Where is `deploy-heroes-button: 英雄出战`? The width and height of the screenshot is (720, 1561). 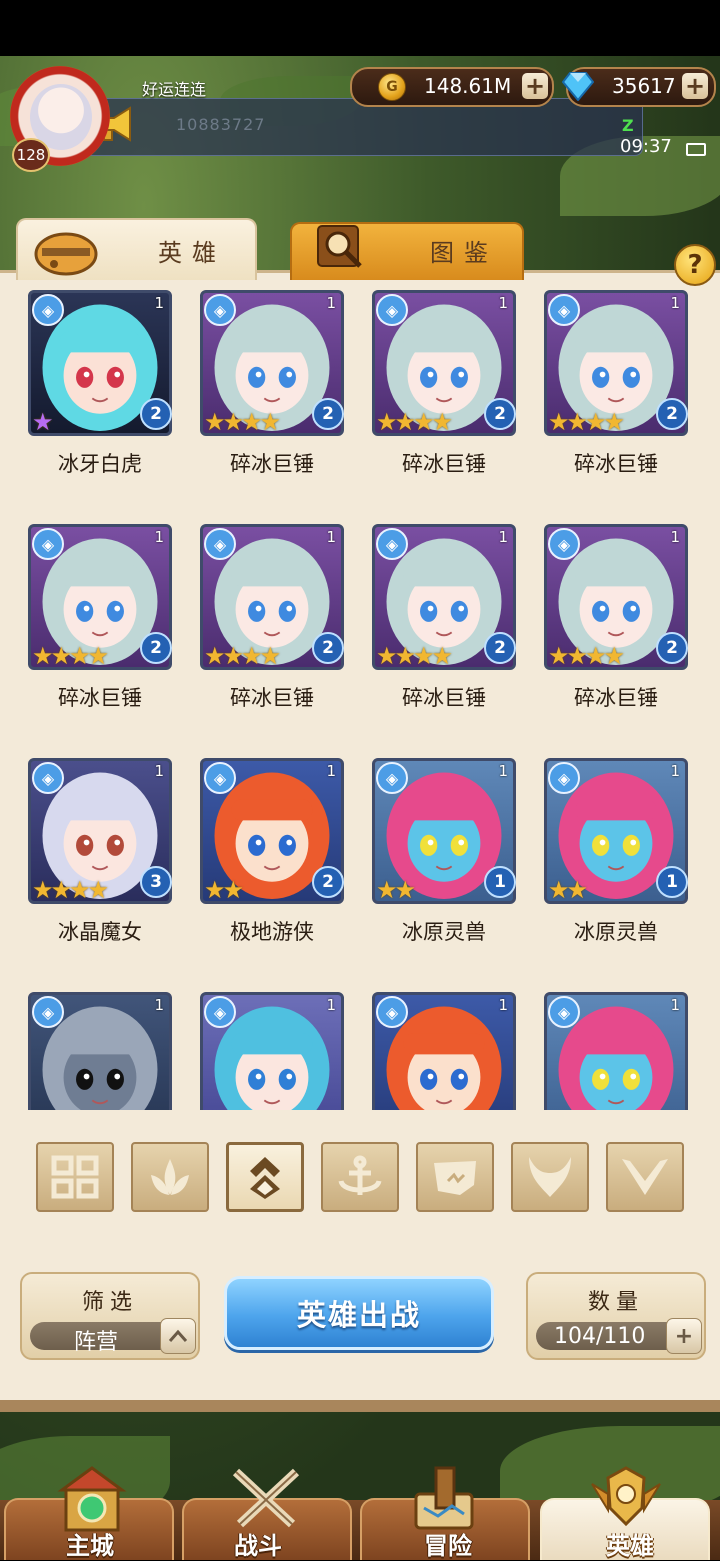
deploy-heroes-button: 英雄出战 is located at coordinates (359, 1313).